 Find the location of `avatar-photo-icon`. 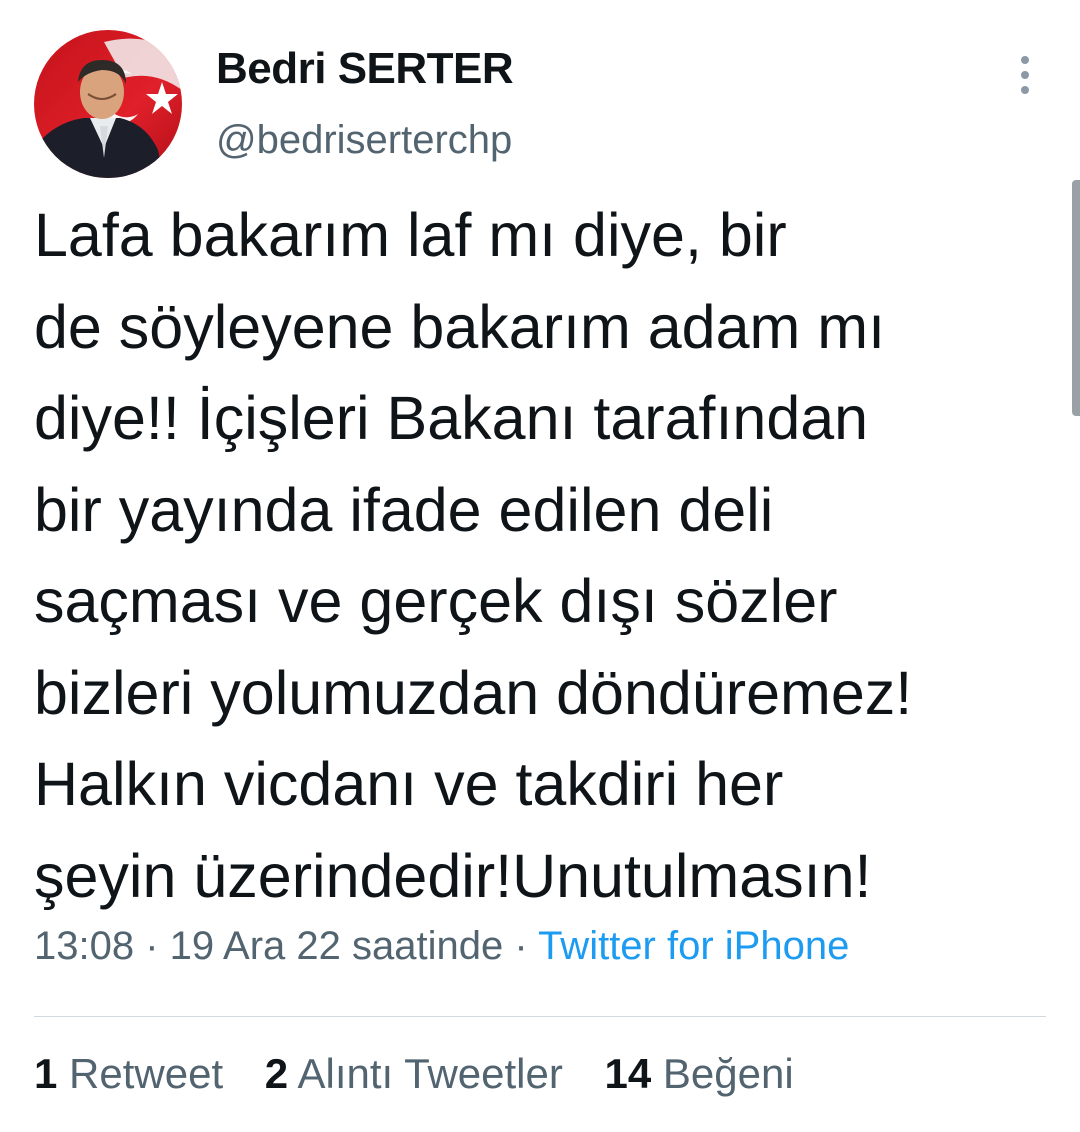

avatar-photo-icon is located at coordinates (108, 104).